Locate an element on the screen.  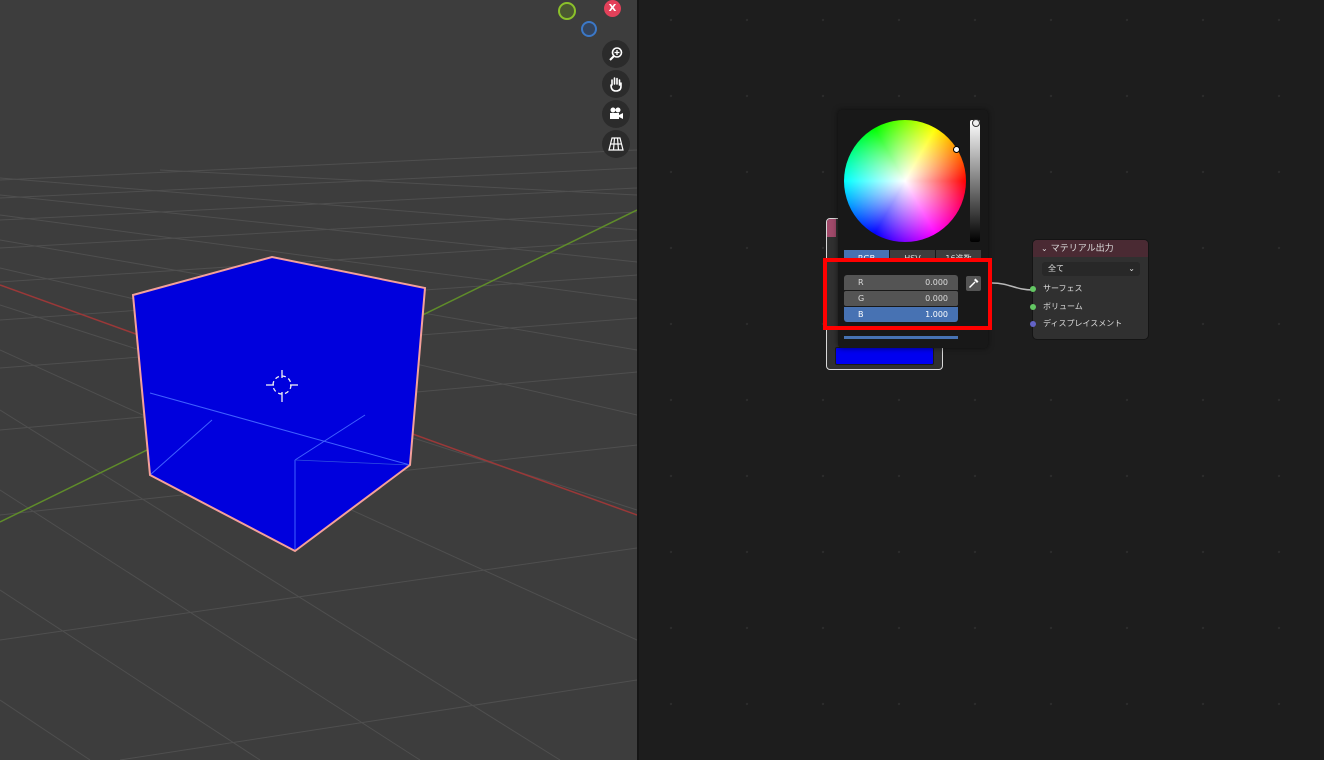
color-wheel is located at coordinates (905, 181).